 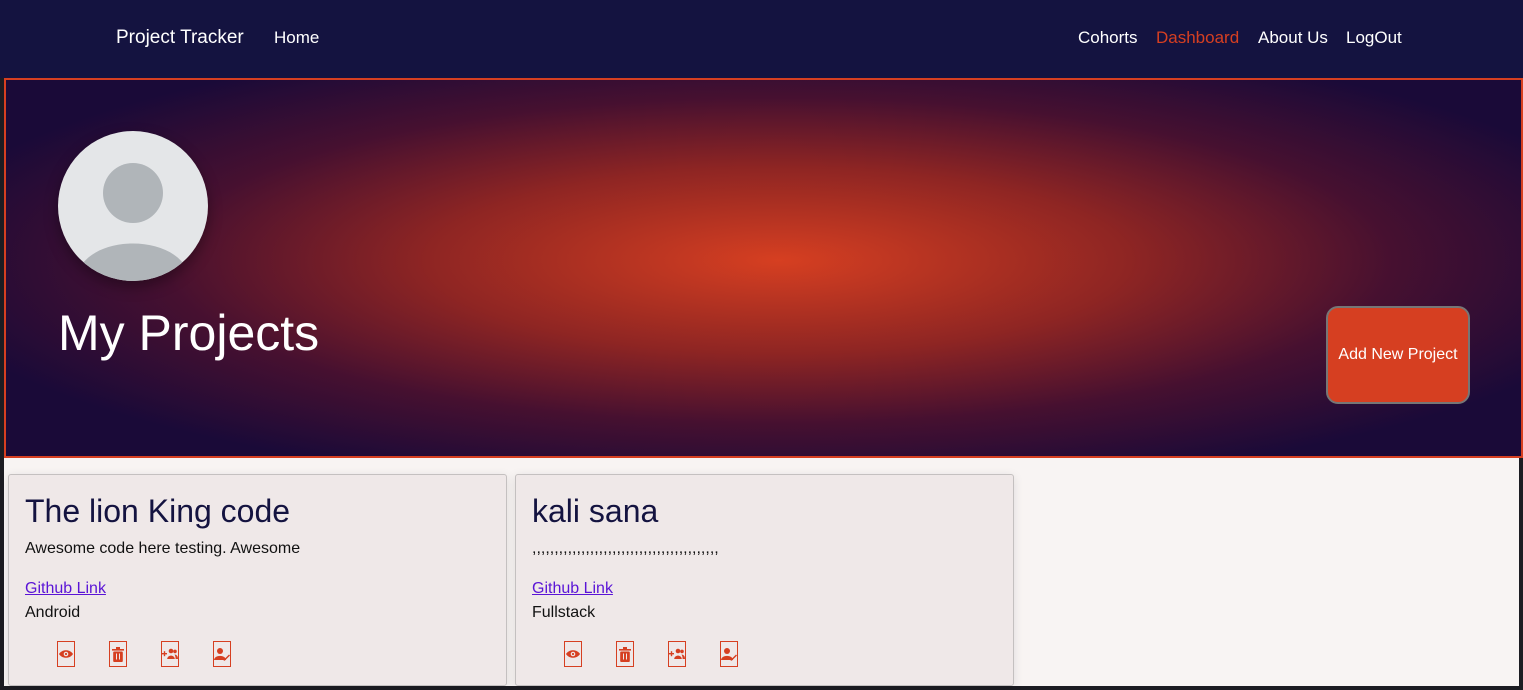 What do you see at coordinates (1374, 38) in the screenshot?
I see `nav-logout: LogOut` at bounding box center [1374, 38].